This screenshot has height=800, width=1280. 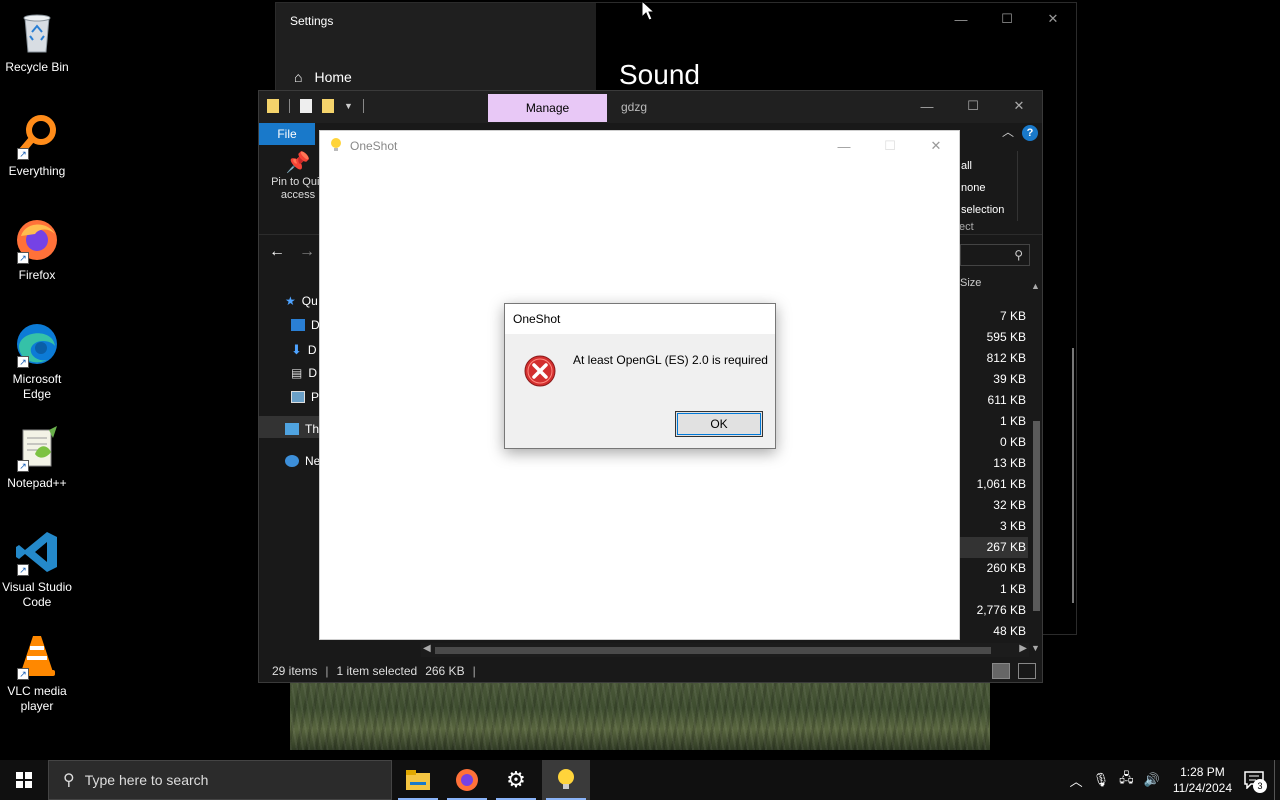 What do you see at coordinates (307, 252) in the screenshot?
I see `forward-arrow-icon: →` at bounding box center [307, 252].